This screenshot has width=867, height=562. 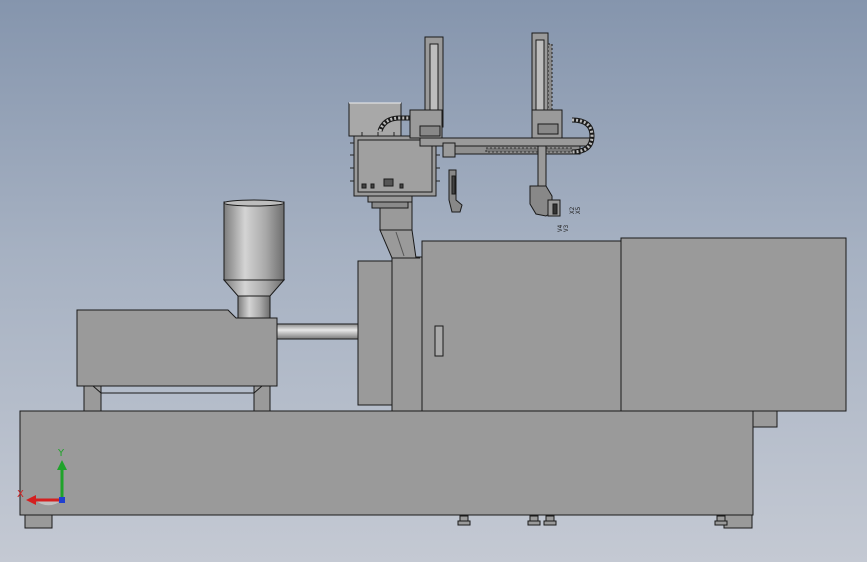 What do you see at coordinates (569, 219) in the screenshot?
I see `mold-label-group: V4 V3 X2 X5` at bounding box center [569, 219].